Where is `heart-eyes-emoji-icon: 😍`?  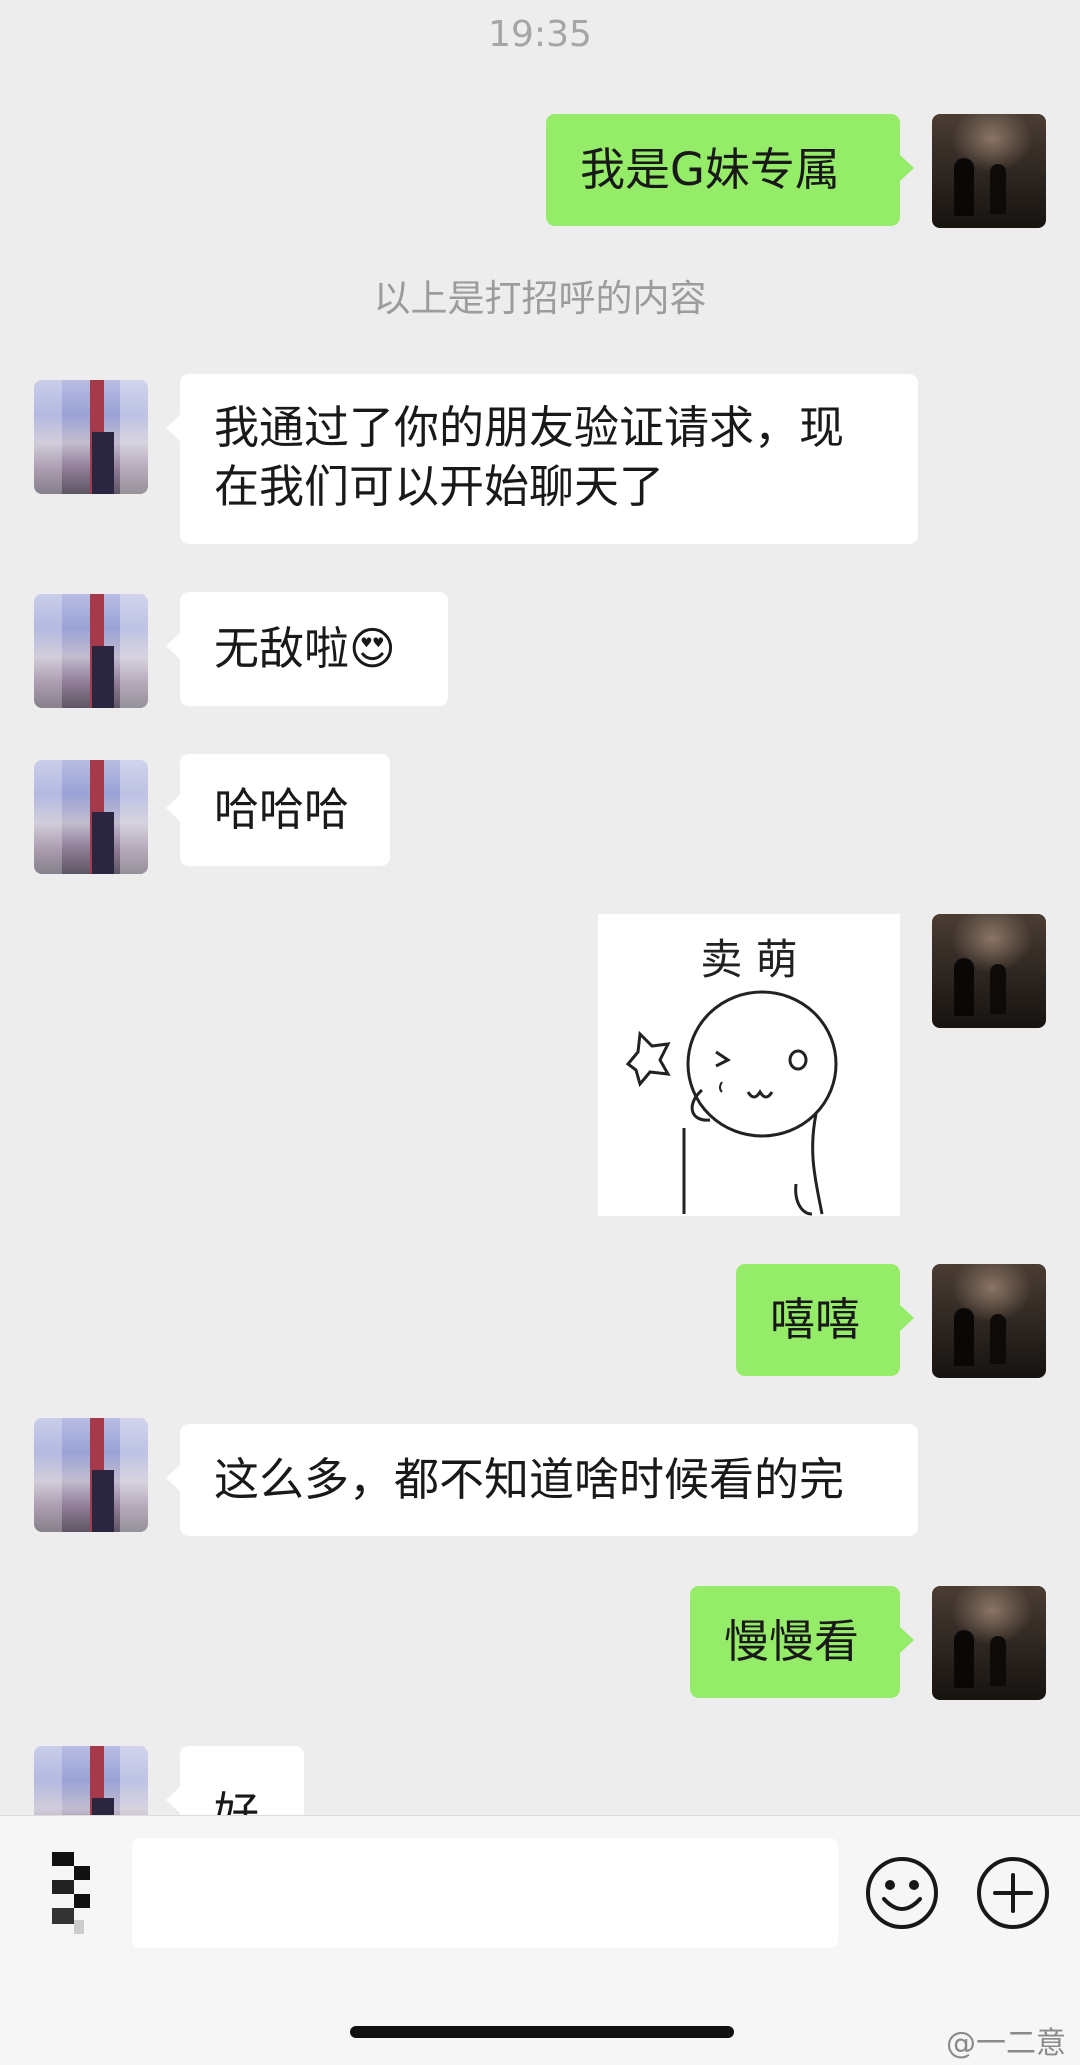 heart-eyes-emoji-icon: 😍 is located at coordinates (372, 648).